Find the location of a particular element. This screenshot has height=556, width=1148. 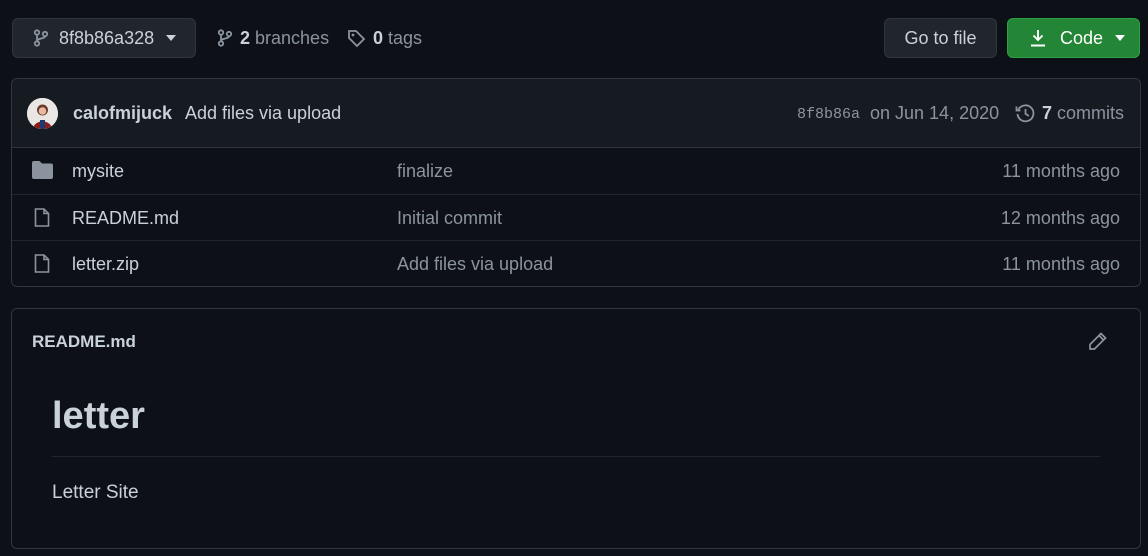

commit-author: calofmijuck is located at coordinates (122, 113).